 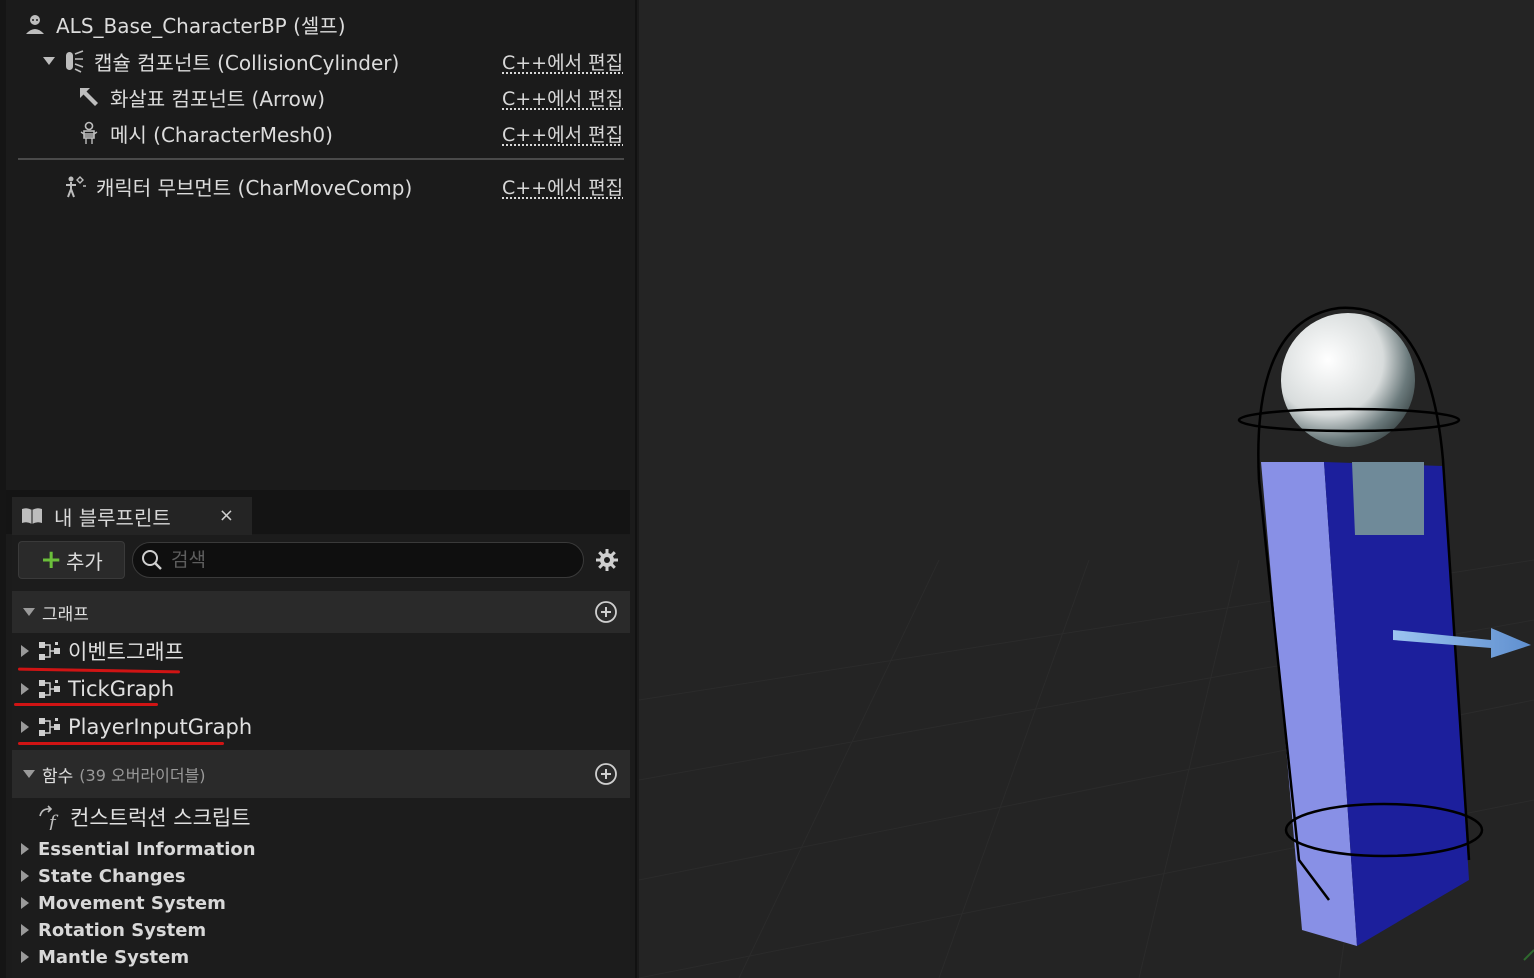 I want to click on mesh-edit-link: C++에서 편집, so click(x=562, y=133).